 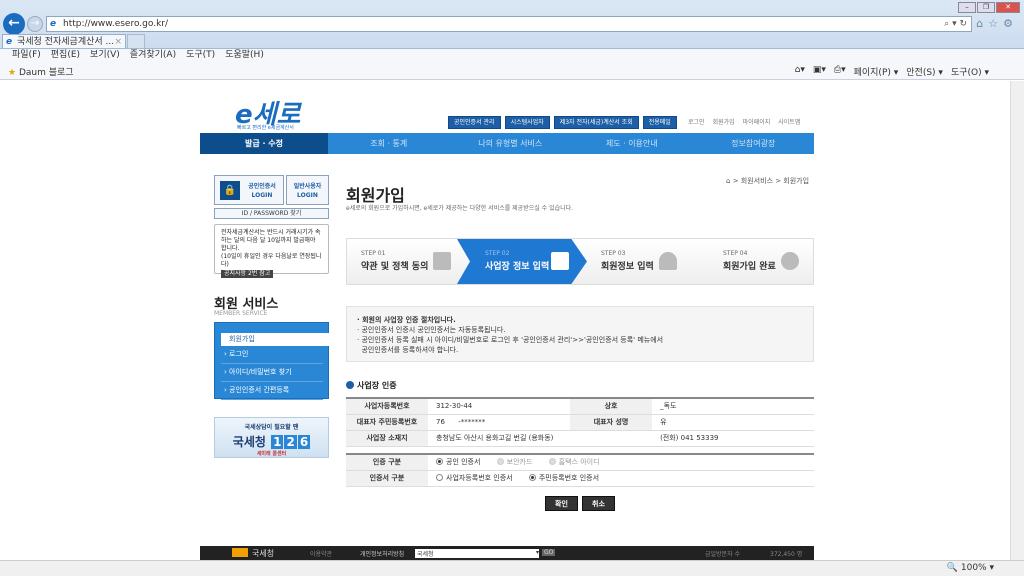 I want to click on go-button: GO, so click(x=549, y=552).